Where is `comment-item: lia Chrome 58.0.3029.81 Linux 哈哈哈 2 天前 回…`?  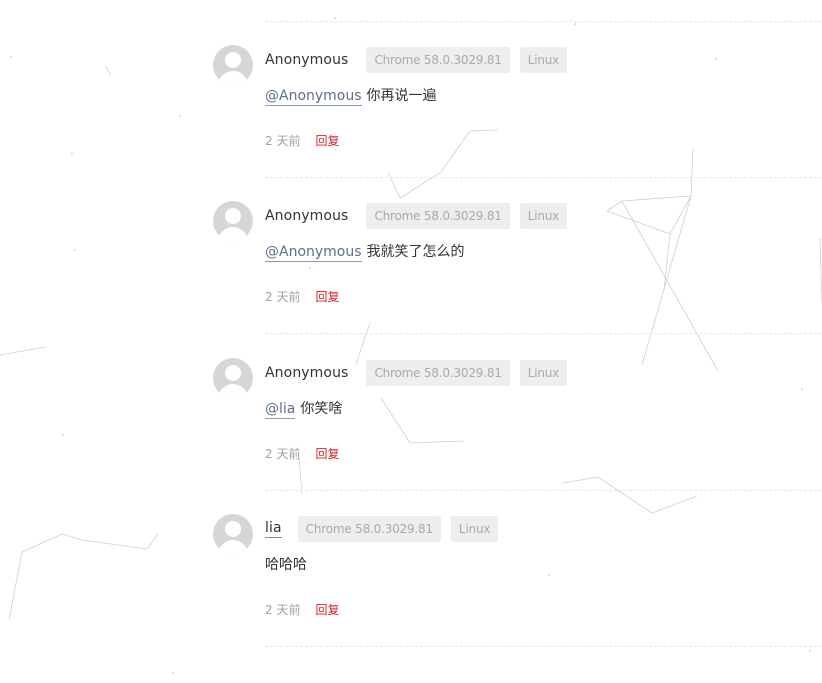
comment-item: lia Chrome 58.0.3029.81 Linux 哈哈哈 2 天前 回… is located at coordinates (513, 574).